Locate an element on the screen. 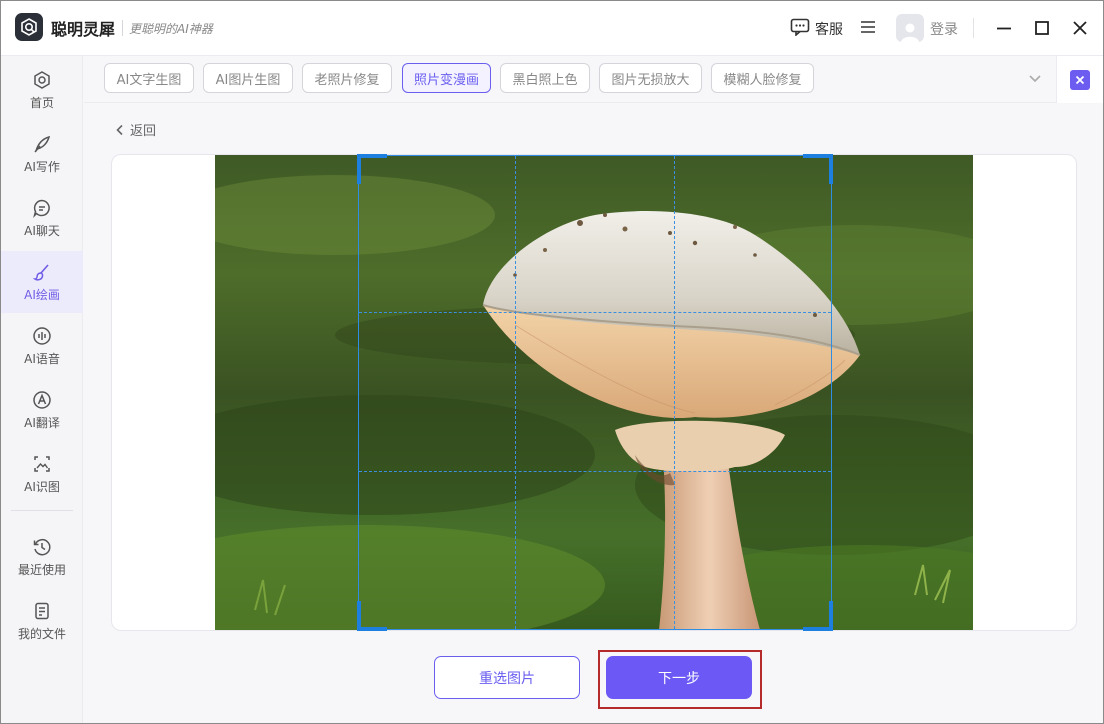 This screenshot has width=1104, height=724. hamburger-menu-icon is located at coordinates (868, 29).